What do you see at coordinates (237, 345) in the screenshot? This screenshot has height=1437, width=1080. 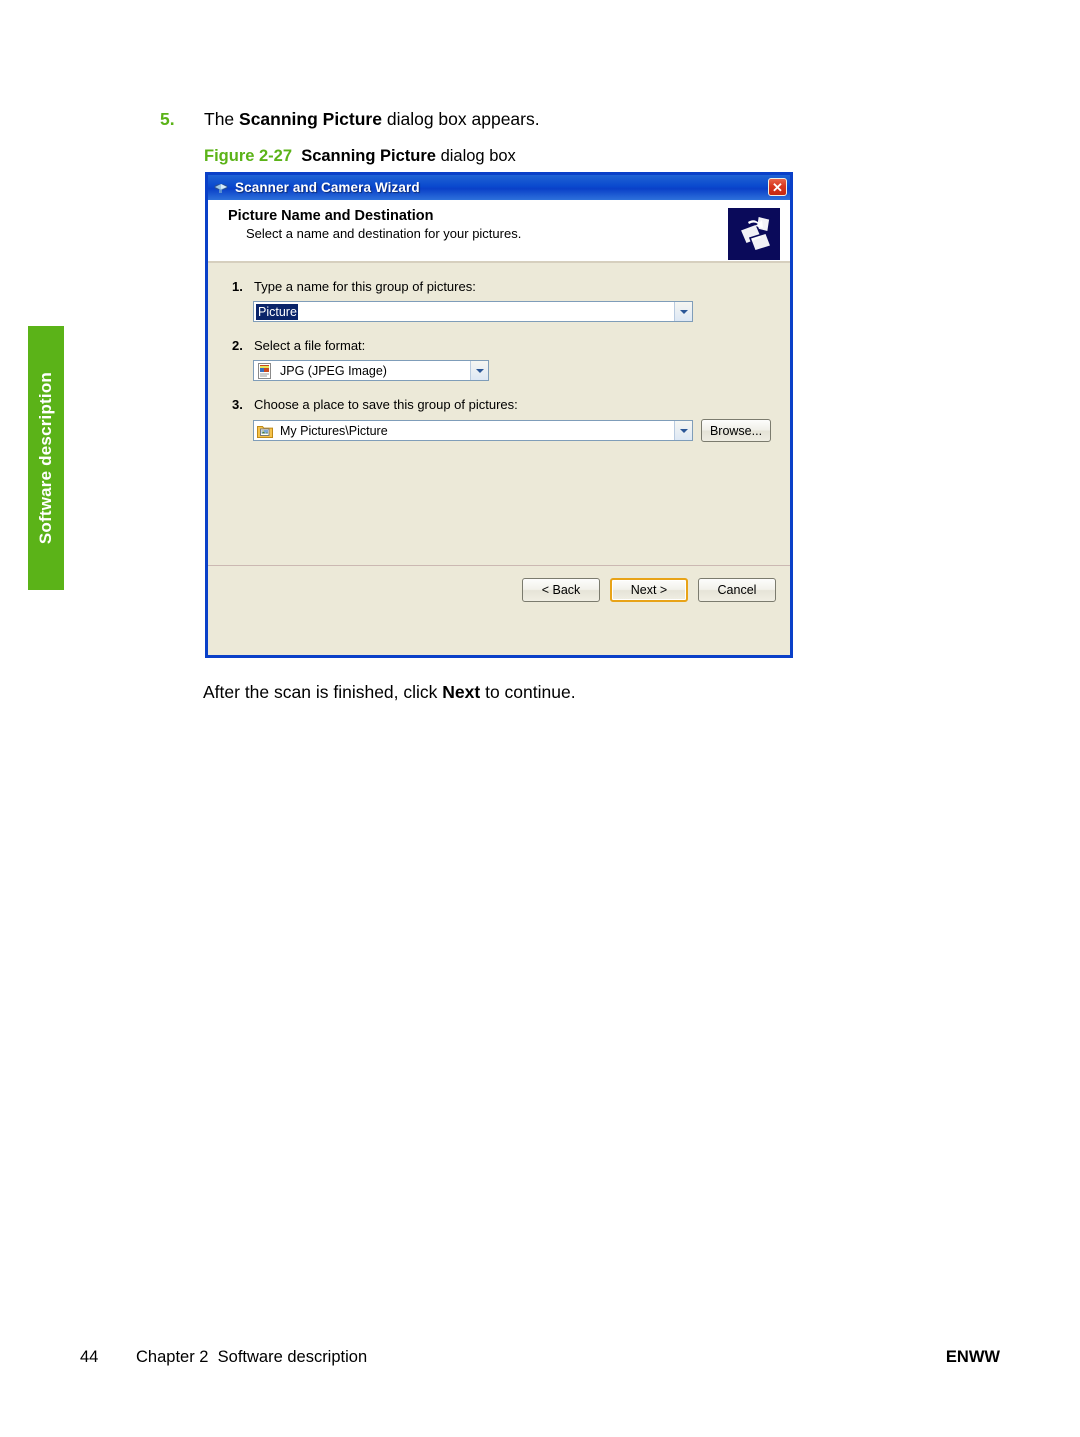 I see `field-number-2: 2.` at bounding box center [237, 345].